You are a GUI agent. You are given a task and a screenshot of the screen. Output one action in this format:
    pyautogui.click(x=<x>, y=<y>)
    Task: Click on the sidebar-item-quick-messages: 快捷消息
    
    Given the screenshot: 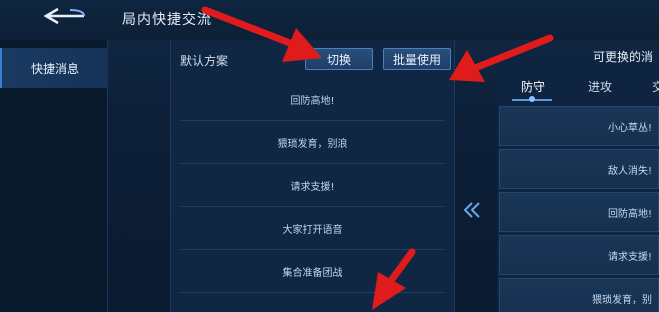 What is the action you would take?
    pyautogui.click(x=54, y=68)
    